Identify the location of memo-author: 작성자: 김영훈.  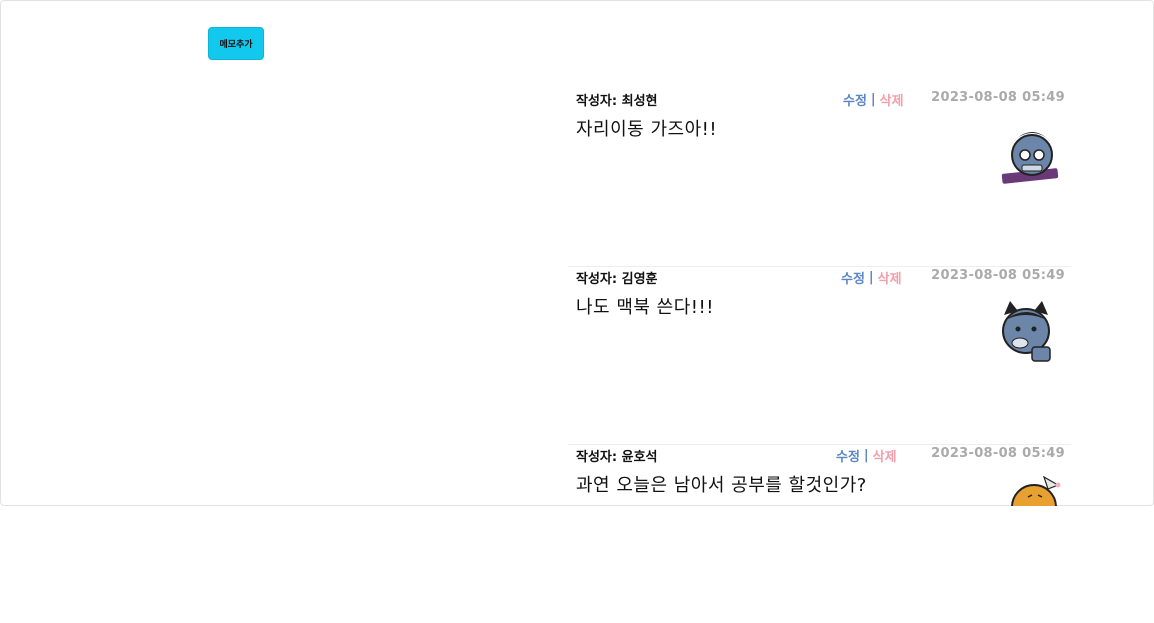
(617, 279).